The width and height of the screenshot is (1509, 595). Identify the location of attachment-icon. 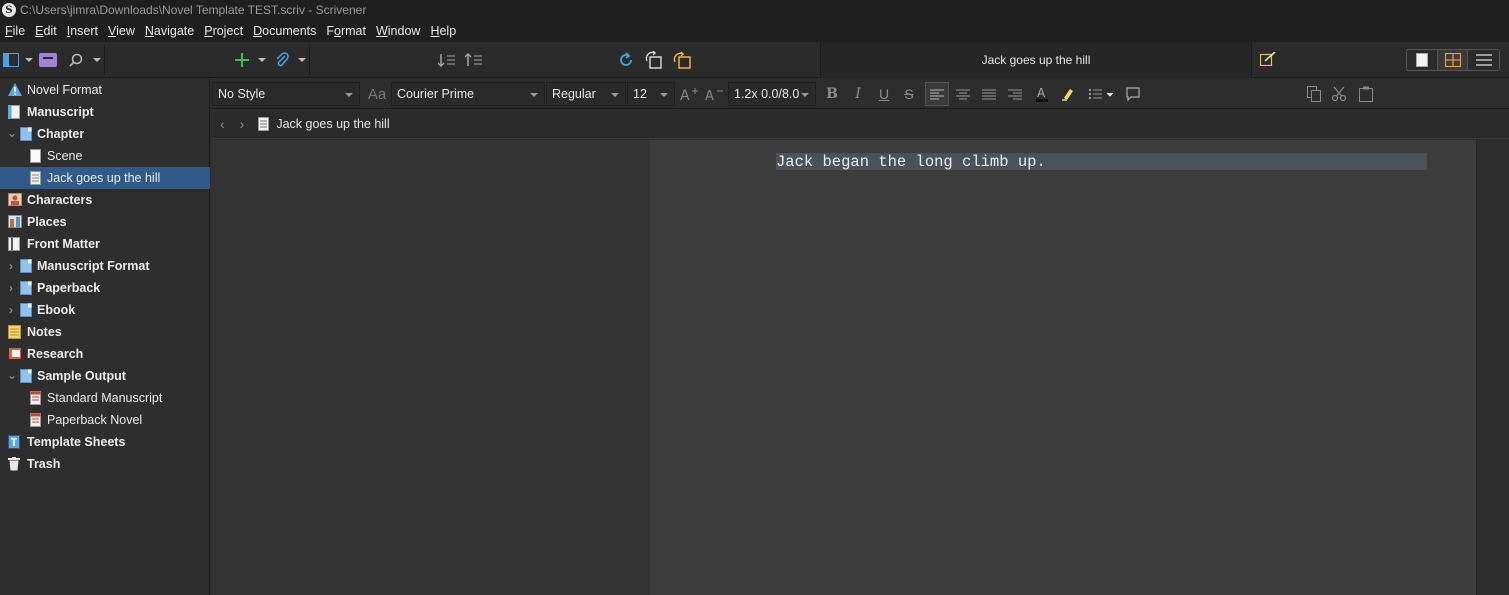
(282, 60).